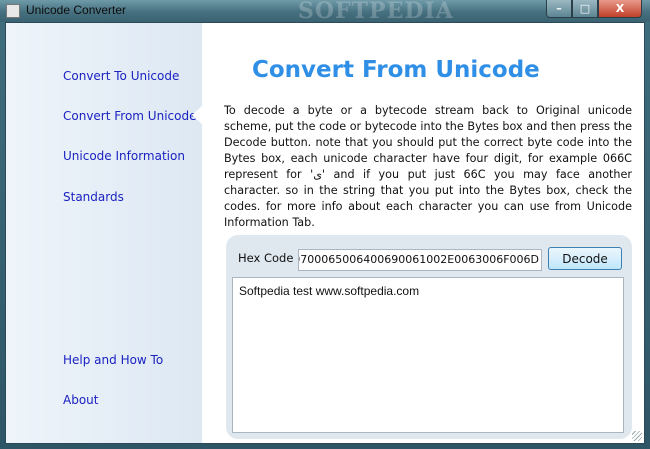 The height and width of the screenshot is (449, 650). I want to click on selection-pointer-icon, so click(197, 115).